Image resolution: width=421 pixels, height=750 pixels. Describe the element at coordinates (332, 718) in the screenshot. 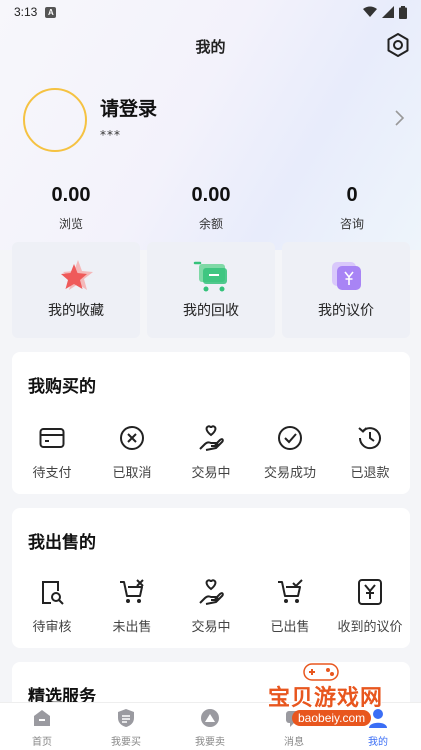

I see `watermark-url: baobeiy.com` at that location.